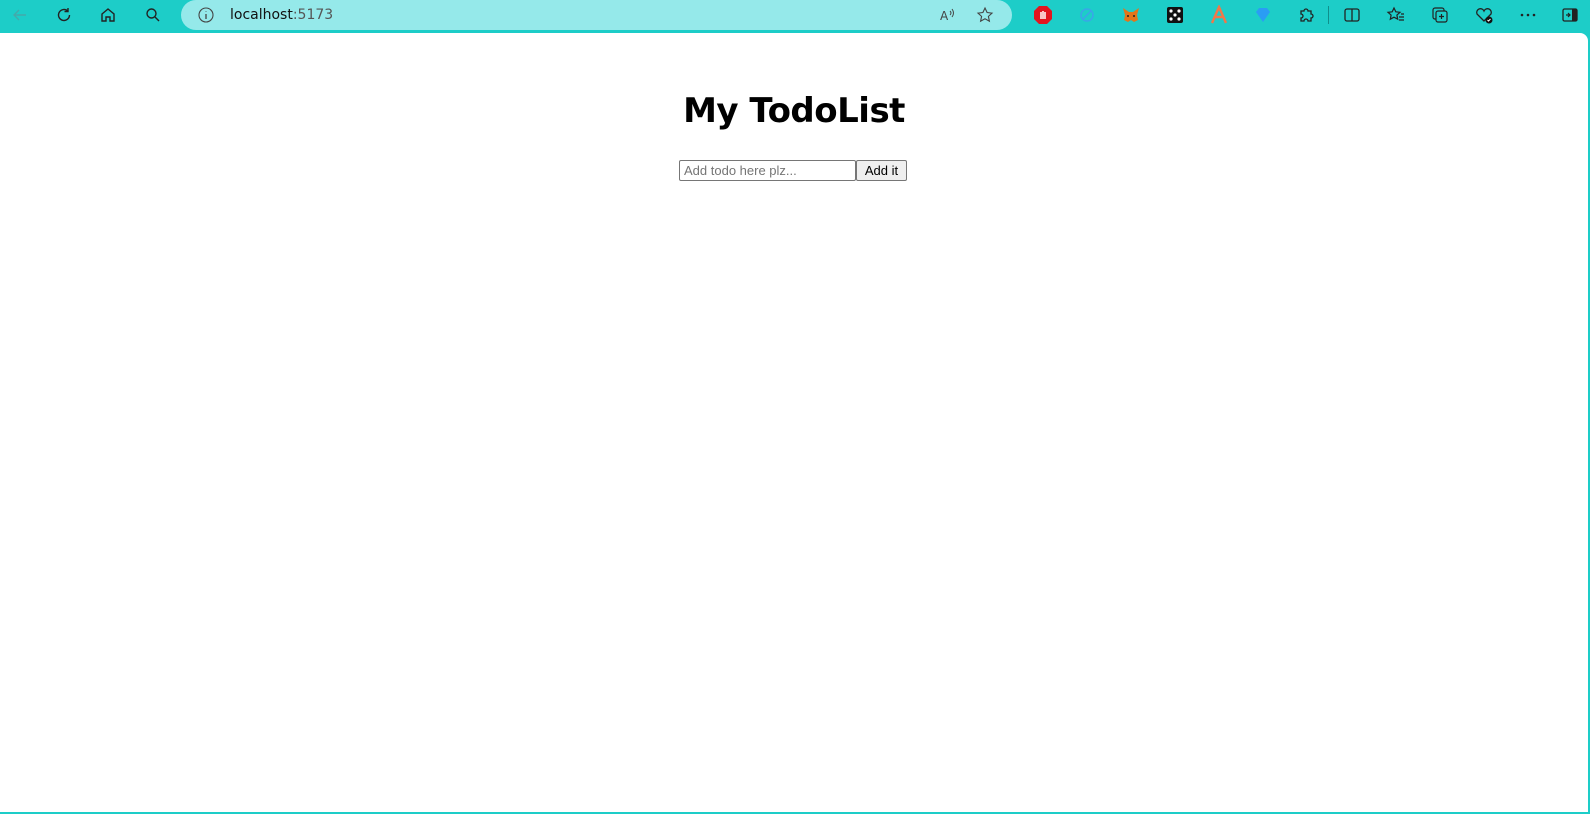 The image size is (1590, 814). Describe the element at coordinates (985, 15) in the screenshot. I see `favorite-star-icon` at that location.